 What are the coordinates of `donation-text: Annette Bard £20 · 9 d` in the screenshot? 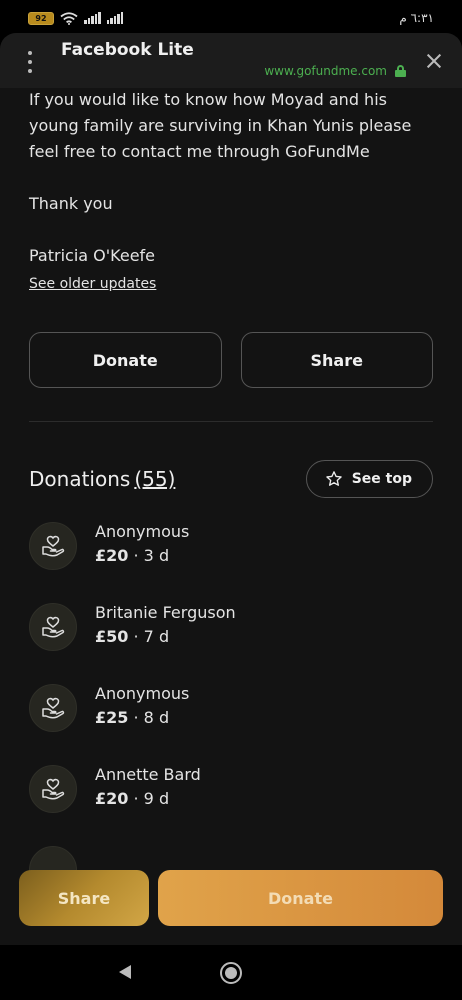 It's located at (148, 787).